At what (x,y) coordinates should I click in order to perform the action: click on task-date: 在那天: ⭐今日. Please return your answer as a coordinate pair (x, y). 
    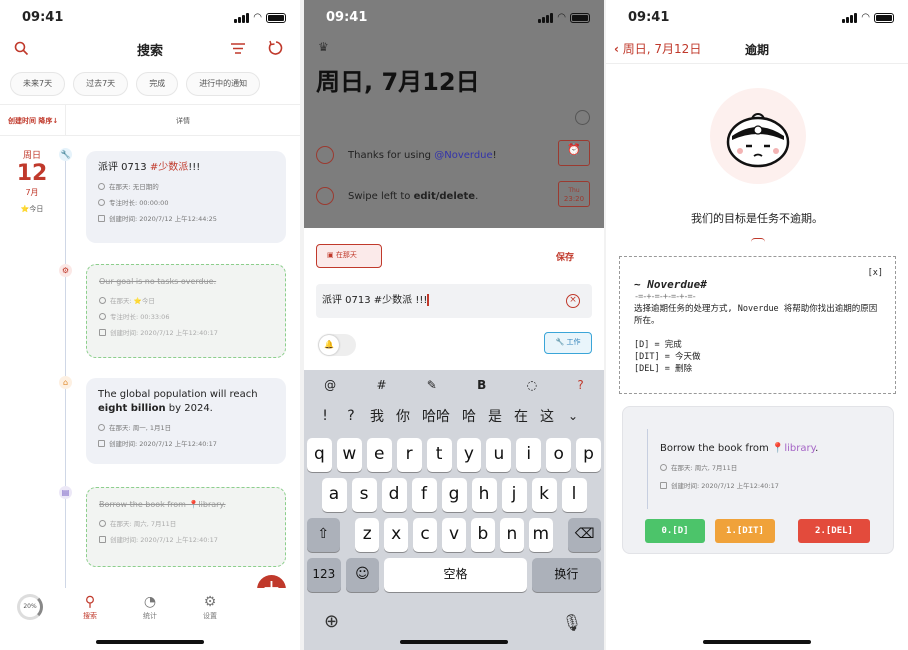
    Looking at the image, I should click on (186, 300).